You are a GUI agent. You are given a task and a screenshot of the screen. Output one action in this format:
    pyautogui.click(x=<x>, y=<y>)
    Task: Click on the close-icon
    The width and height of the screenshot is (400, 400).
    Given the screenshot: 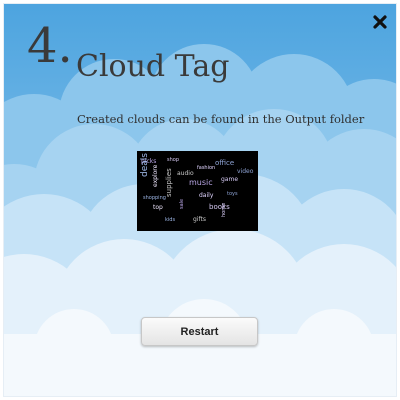 What is the action you would take?
    pyautogui.click(x=380, y=22)
    